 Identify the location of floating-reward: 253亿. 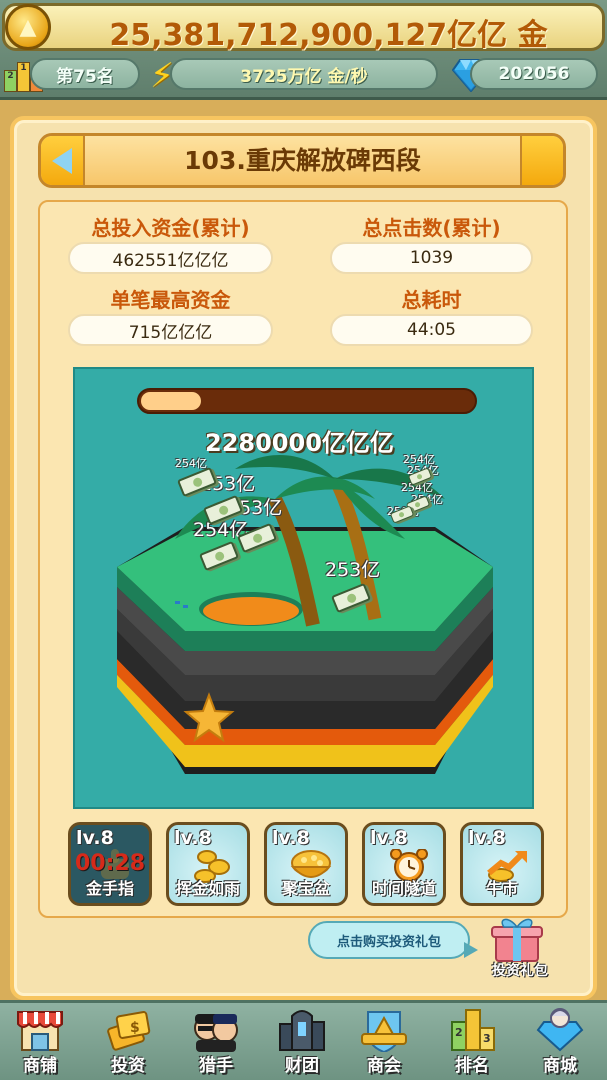
(353, 570).